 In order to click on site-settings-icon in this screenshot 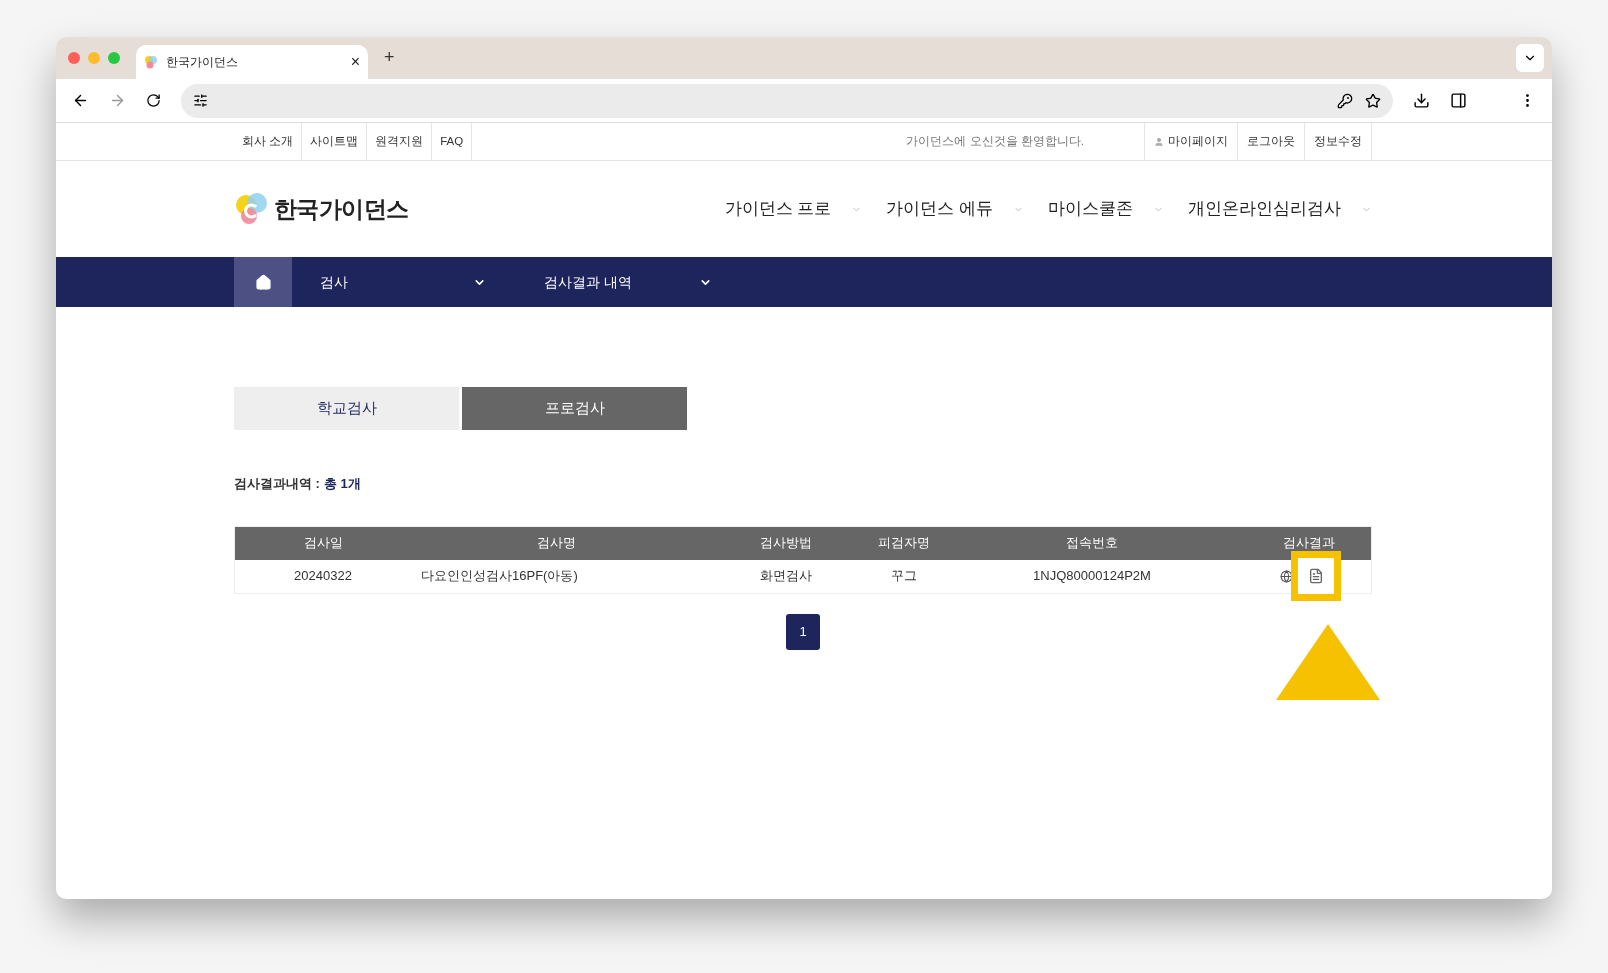, I will do `click(200, 100)`.